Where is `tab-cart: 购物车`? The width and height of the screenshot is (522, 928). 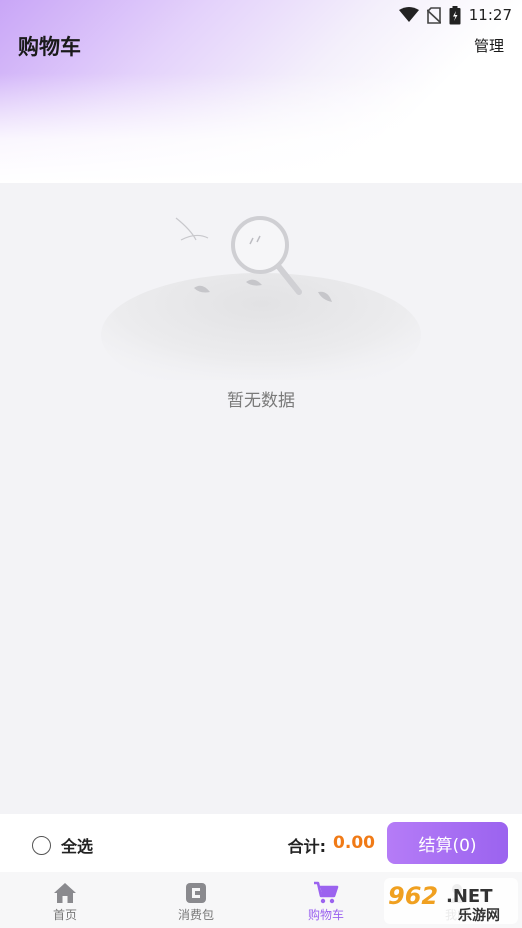
tab-cart: 购物车 is located at coordinates (326, 900).